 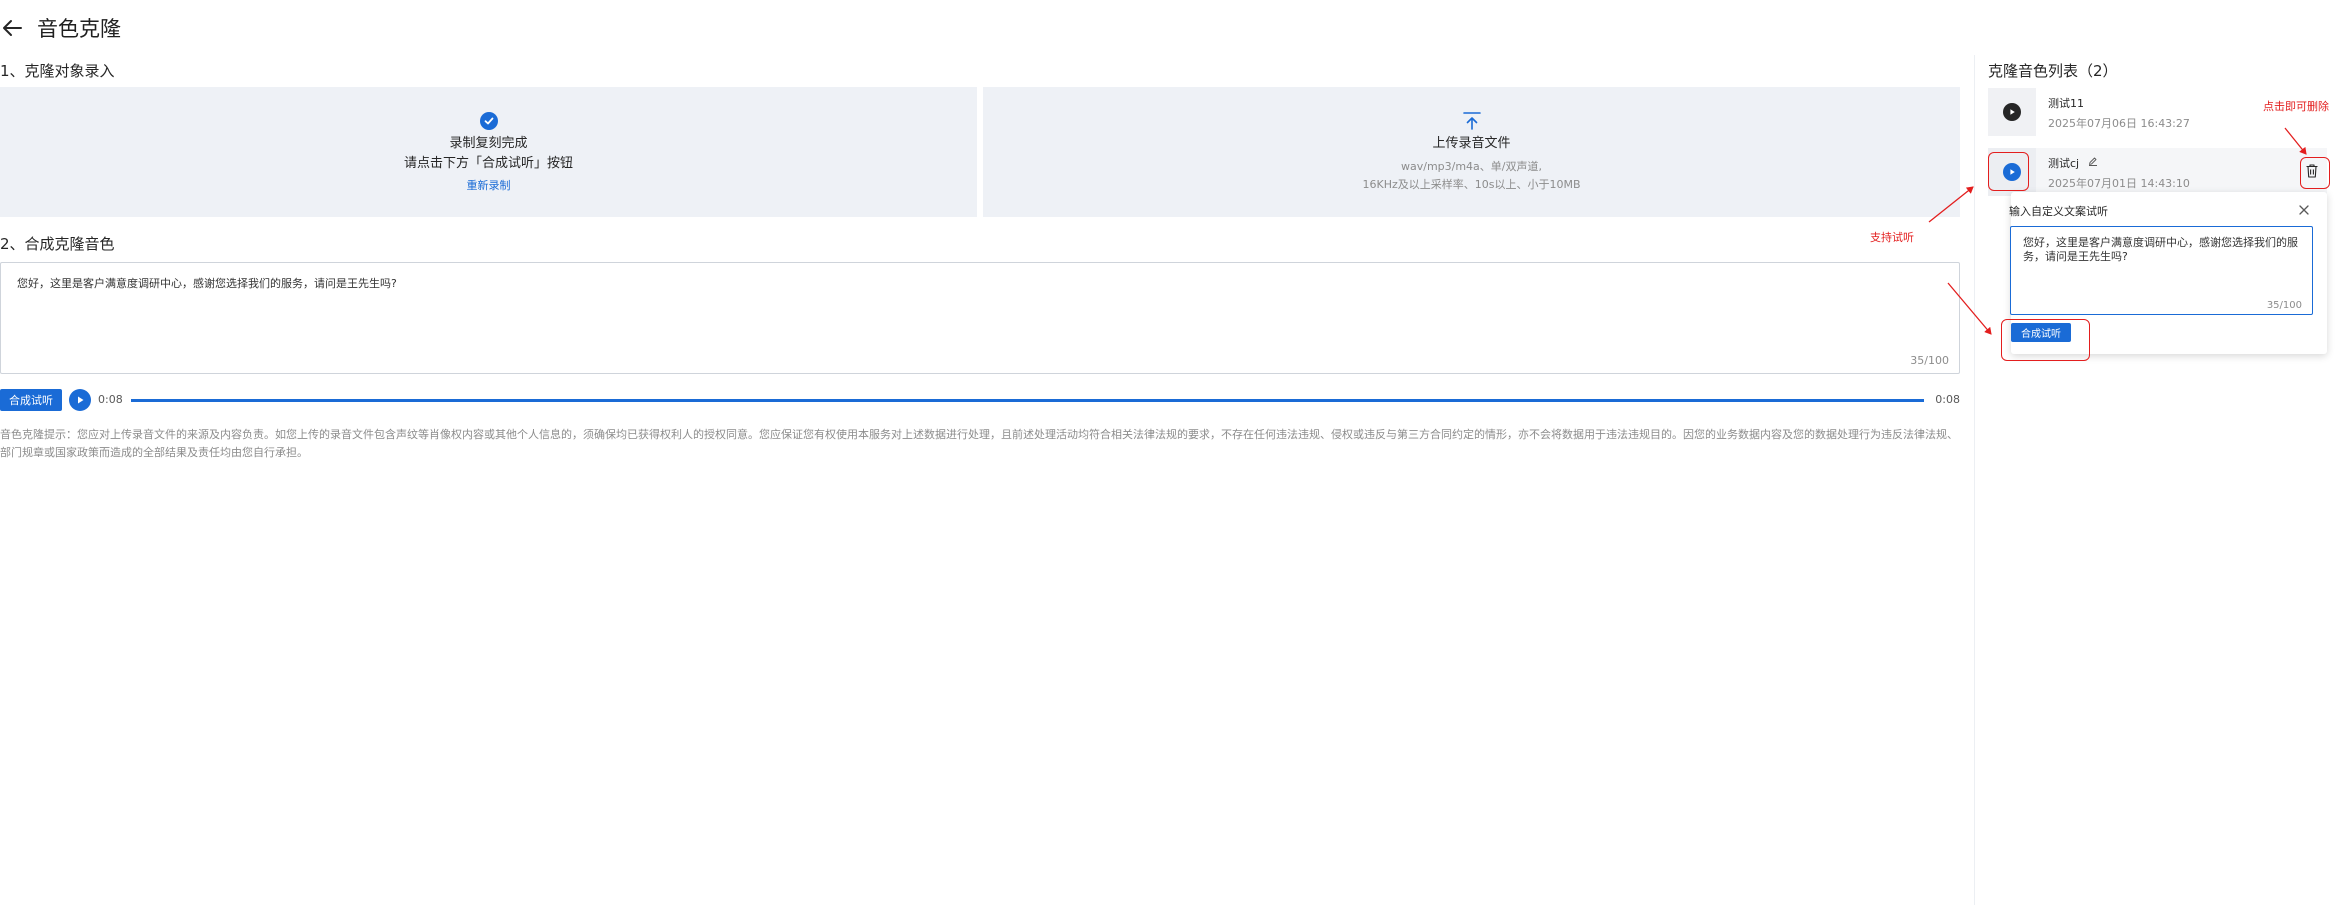 I want to click on voice-name: 测试cj, so click(x=2064, y=163).